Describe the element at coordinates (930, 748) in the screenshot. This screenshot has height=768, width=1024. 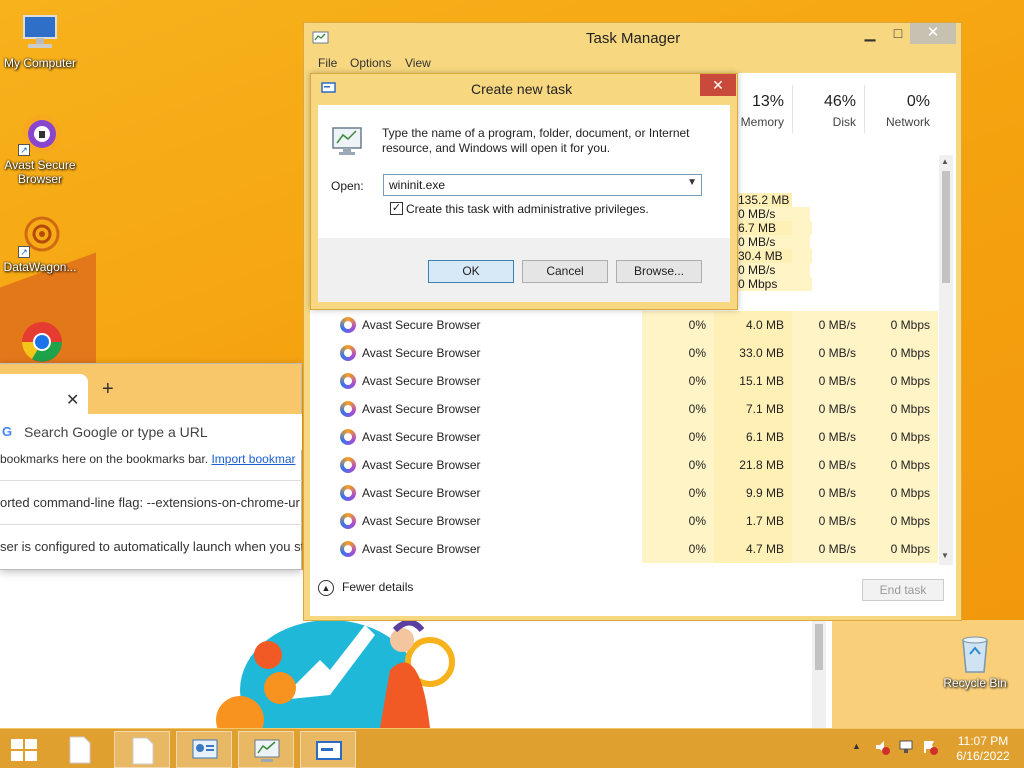
I see `action-center-icon` at that location.